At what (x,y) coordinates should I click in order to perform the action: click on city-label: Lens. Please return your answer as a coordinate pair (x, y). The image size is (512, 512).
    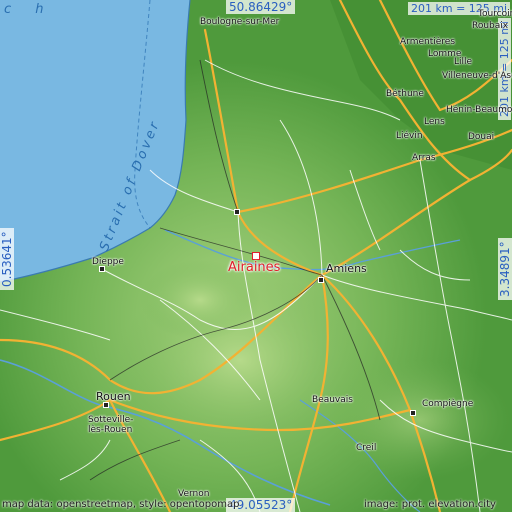
    Looking at the image, I should click on (434, 122).